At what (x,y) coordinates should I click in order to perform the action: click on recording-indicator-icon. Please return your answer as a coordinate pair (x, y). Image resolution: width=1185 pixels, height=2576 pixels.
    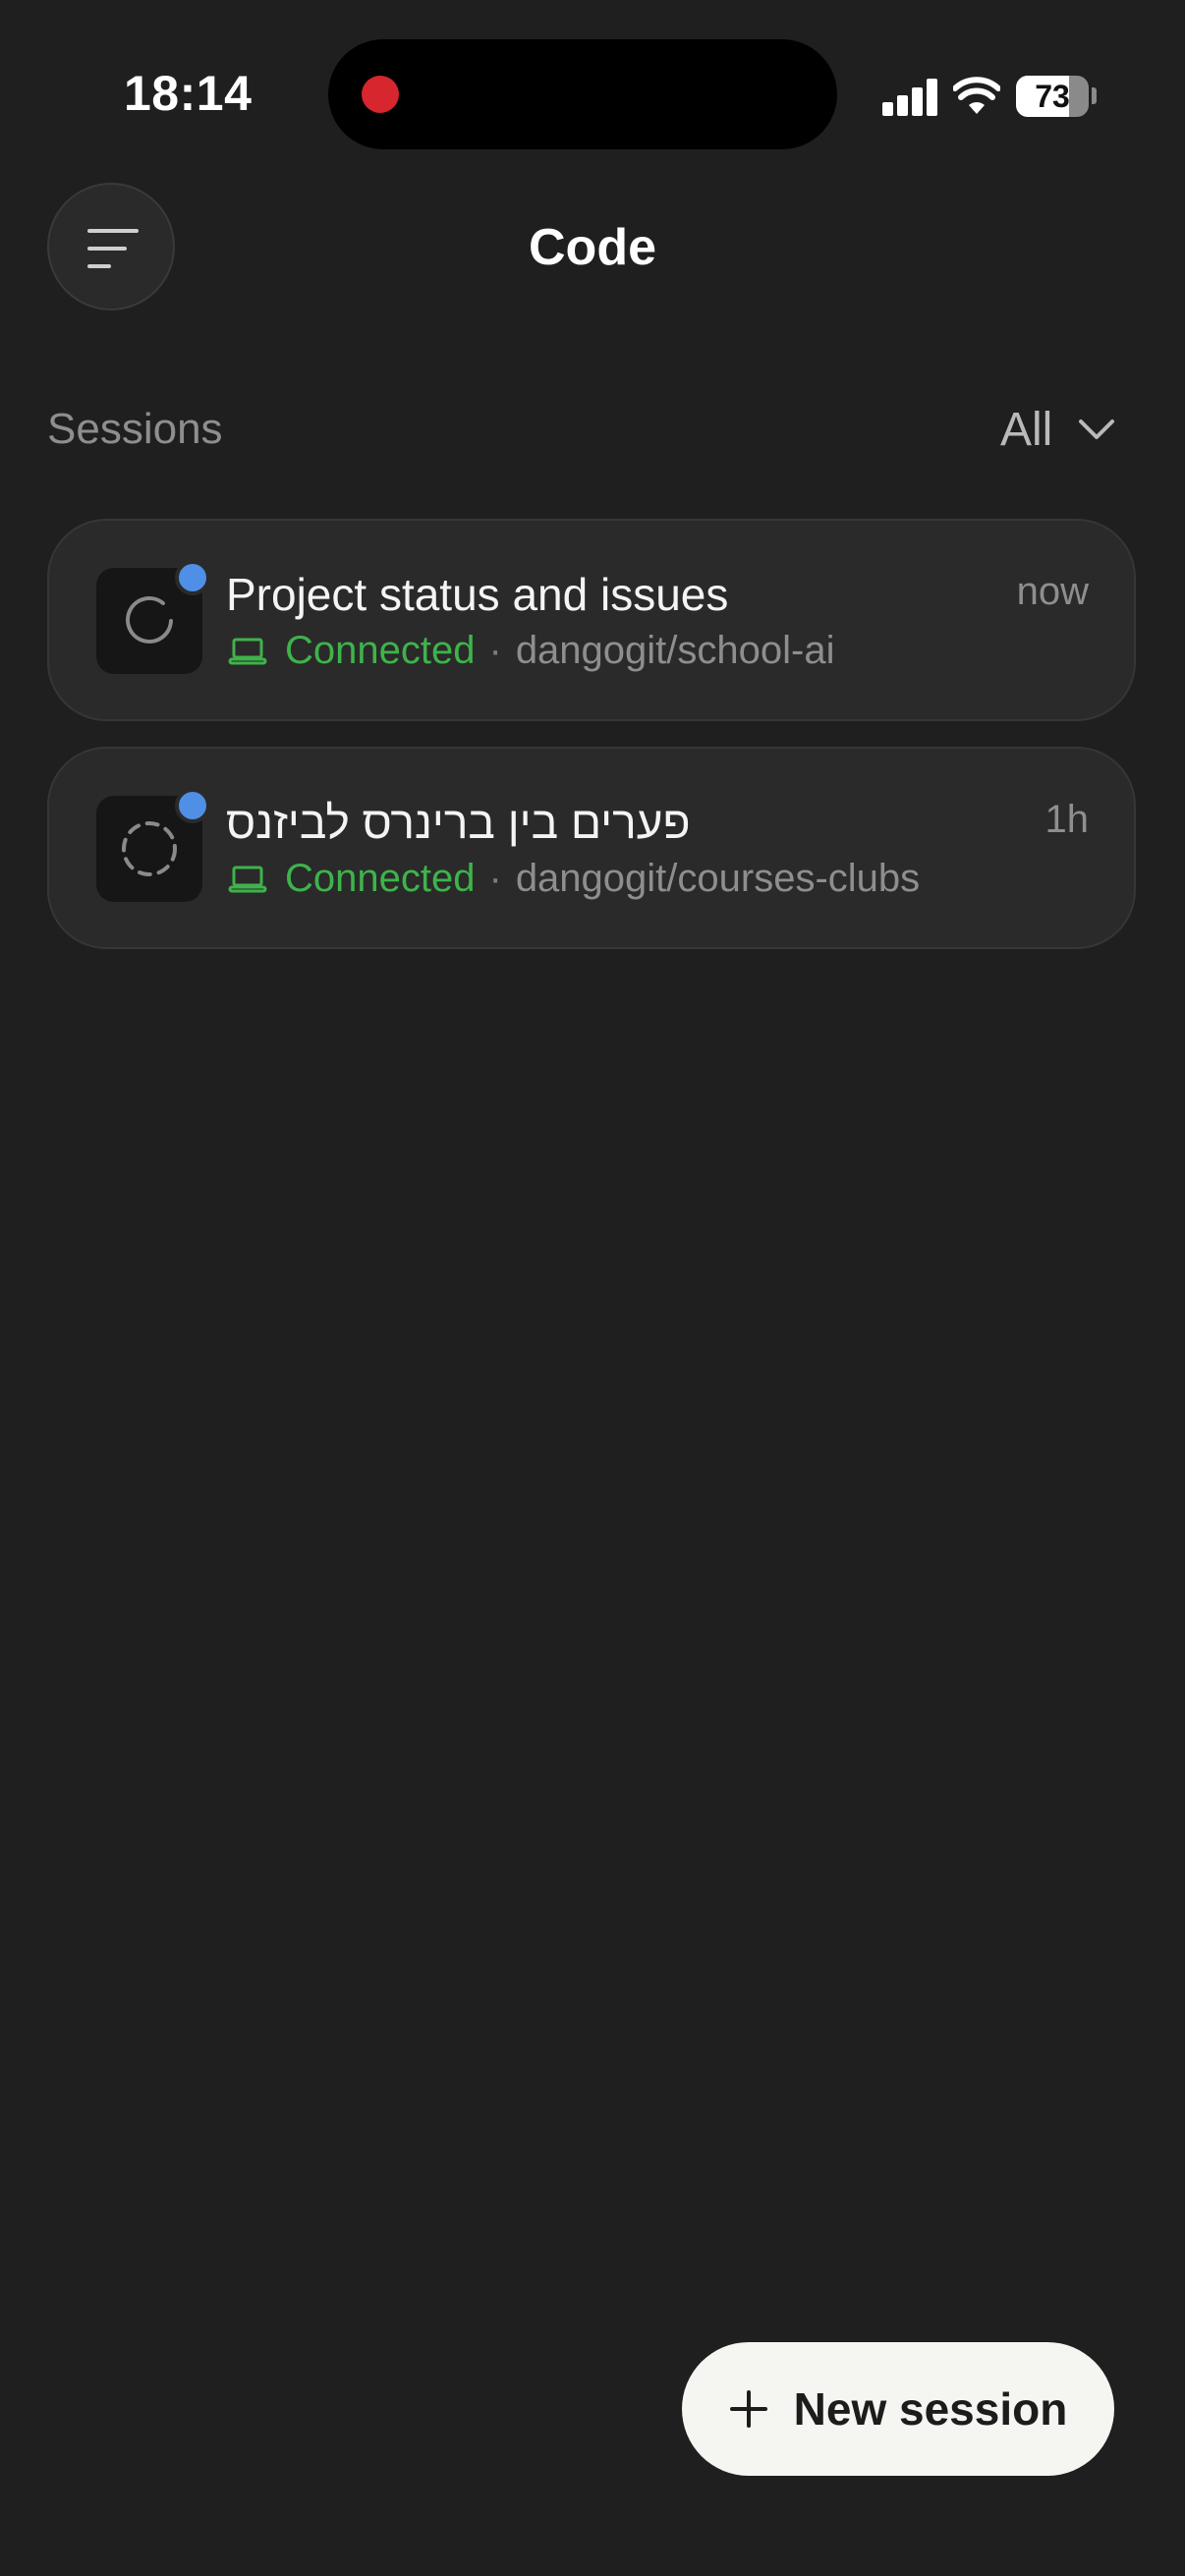
    Looking at the image, I should click on (381, 94).